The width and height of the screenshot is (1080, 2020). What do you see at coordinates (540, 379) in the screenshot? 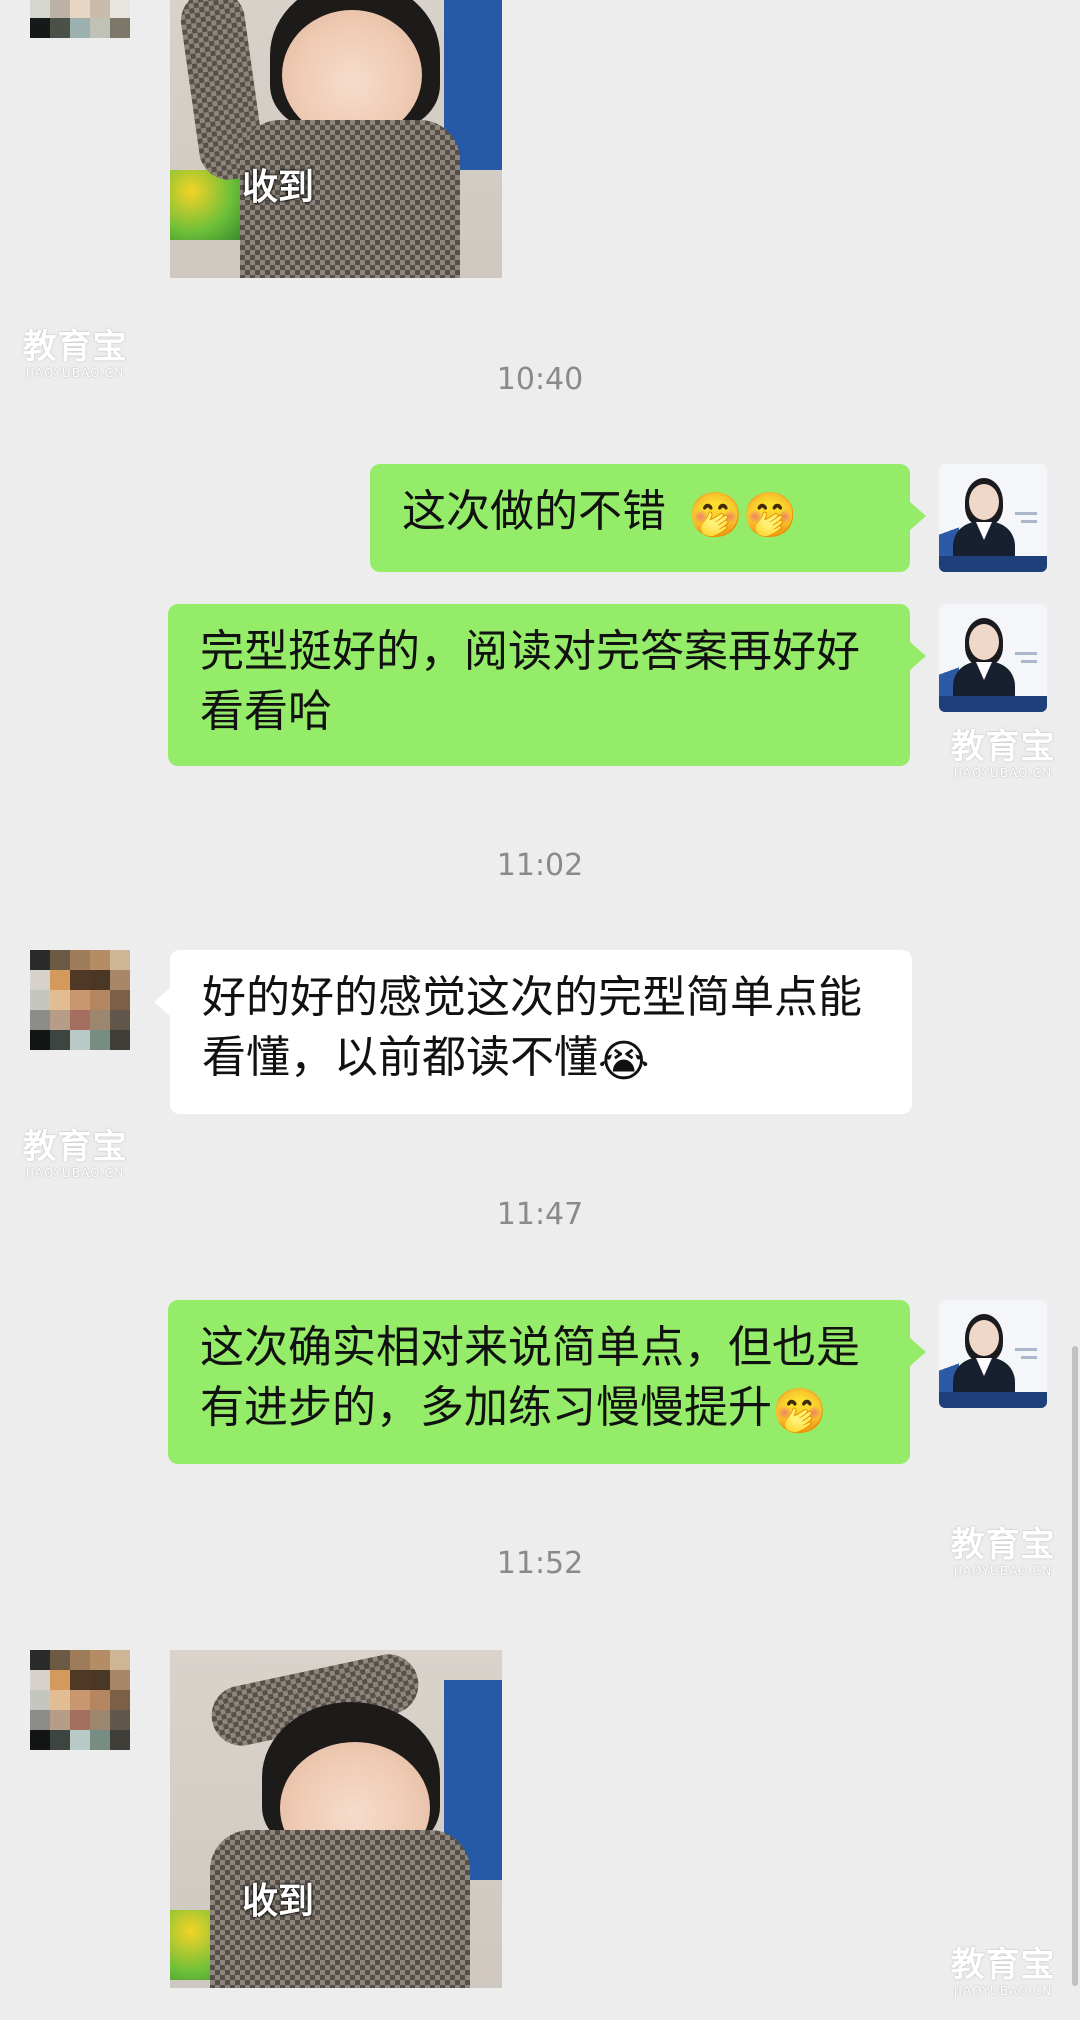
I see `timestamp: 10:40` at bounding box center [540, 379].